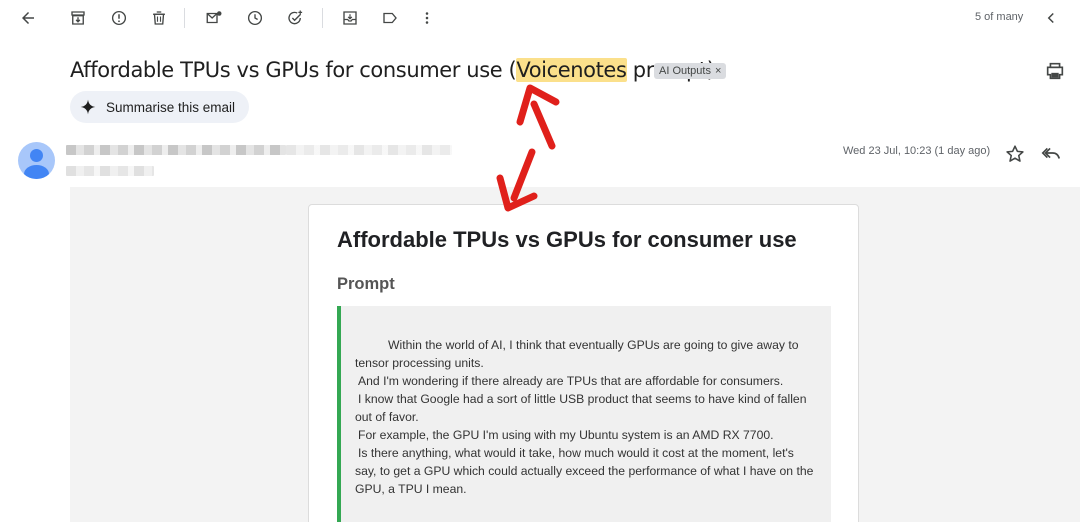 The height and width of the screenshot is (522, 1080). Describe the element at coordinates (571, 70) in the screenshot. I see `subject-highlight: Voicenotes` at that location.